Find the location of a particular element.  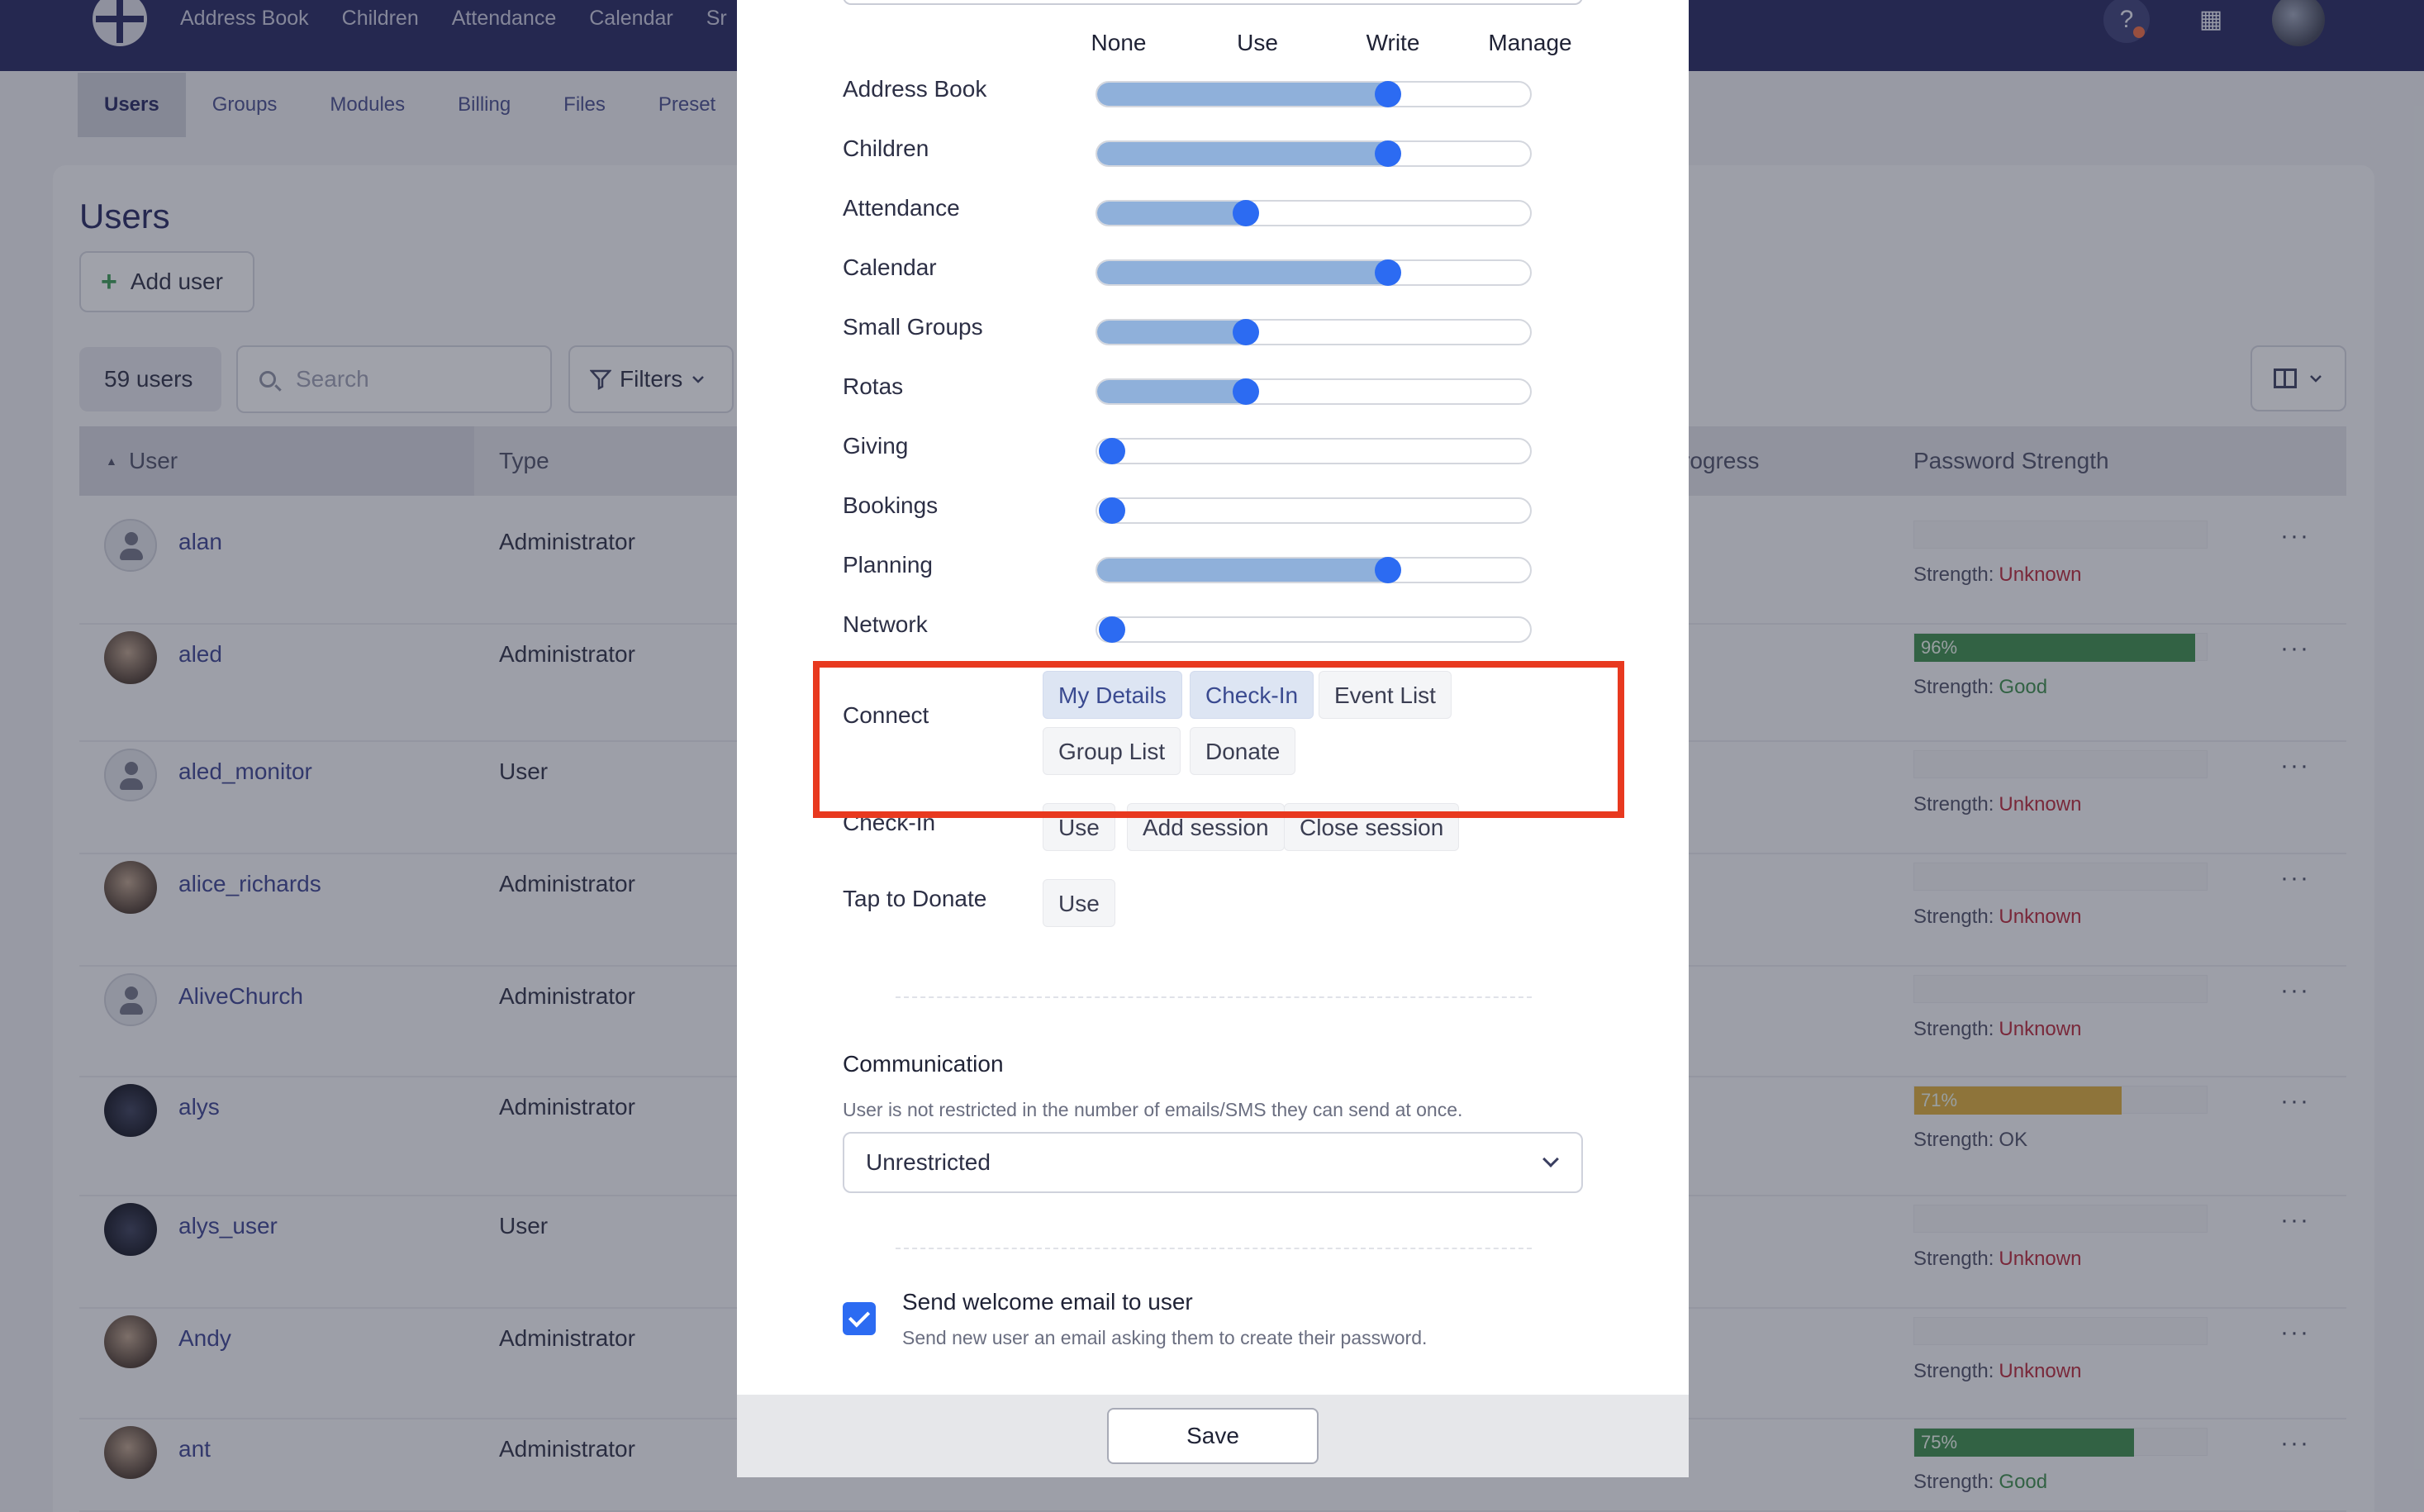

tap-to-donate-label: Tap to Donate is located at coordinates (915, 898).